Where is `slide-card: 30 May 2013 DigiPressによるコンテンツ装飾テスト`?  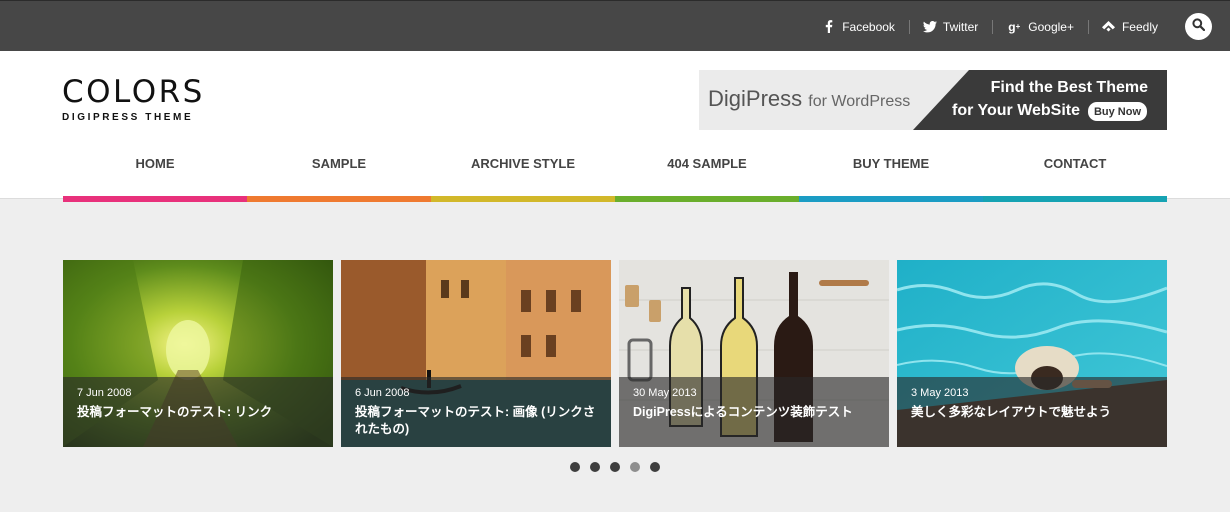 slide-card: 30 May 2013 DigiPressによるコンテンツ装飾テスト is located at coordinates (754, 353).